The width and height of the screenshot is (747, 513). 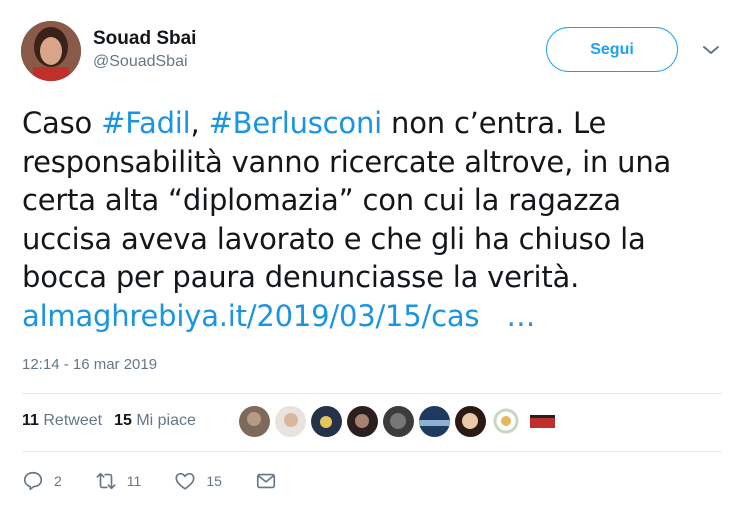 I want to click on hashtag-fadil: #Fadil, so click(x=146, y=123).